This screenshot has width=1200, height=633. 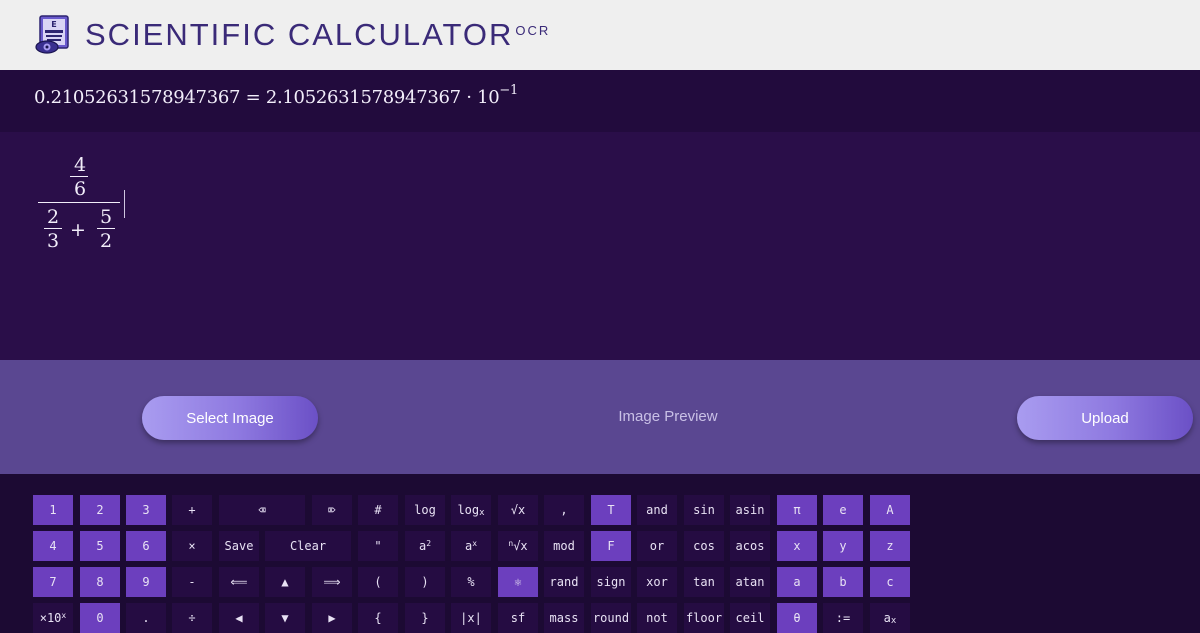 I want to click on key-times: ×, so click(x=192, y=546).